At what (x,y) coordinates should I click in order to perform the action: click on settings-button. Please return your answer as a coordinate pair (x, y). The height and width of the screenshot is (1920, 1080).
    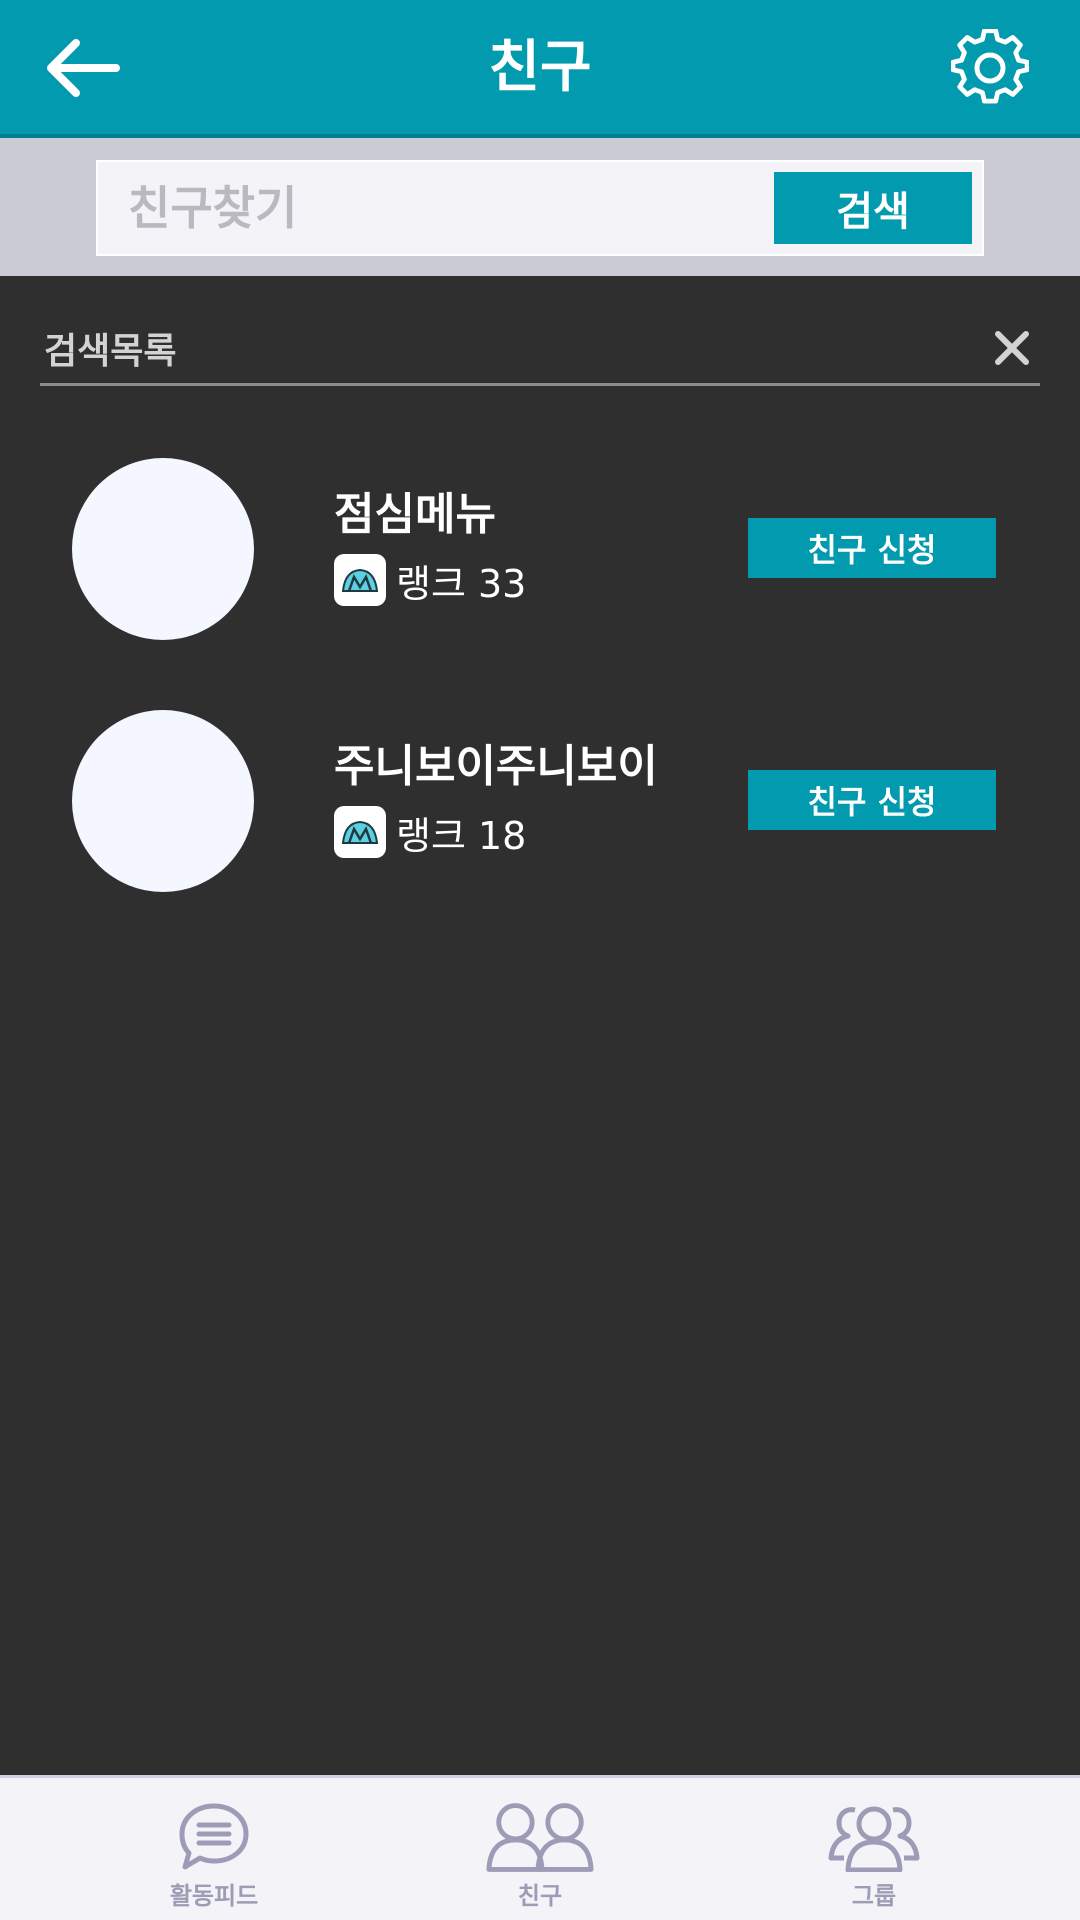
    Looking at the image, I should click on (990, 68).